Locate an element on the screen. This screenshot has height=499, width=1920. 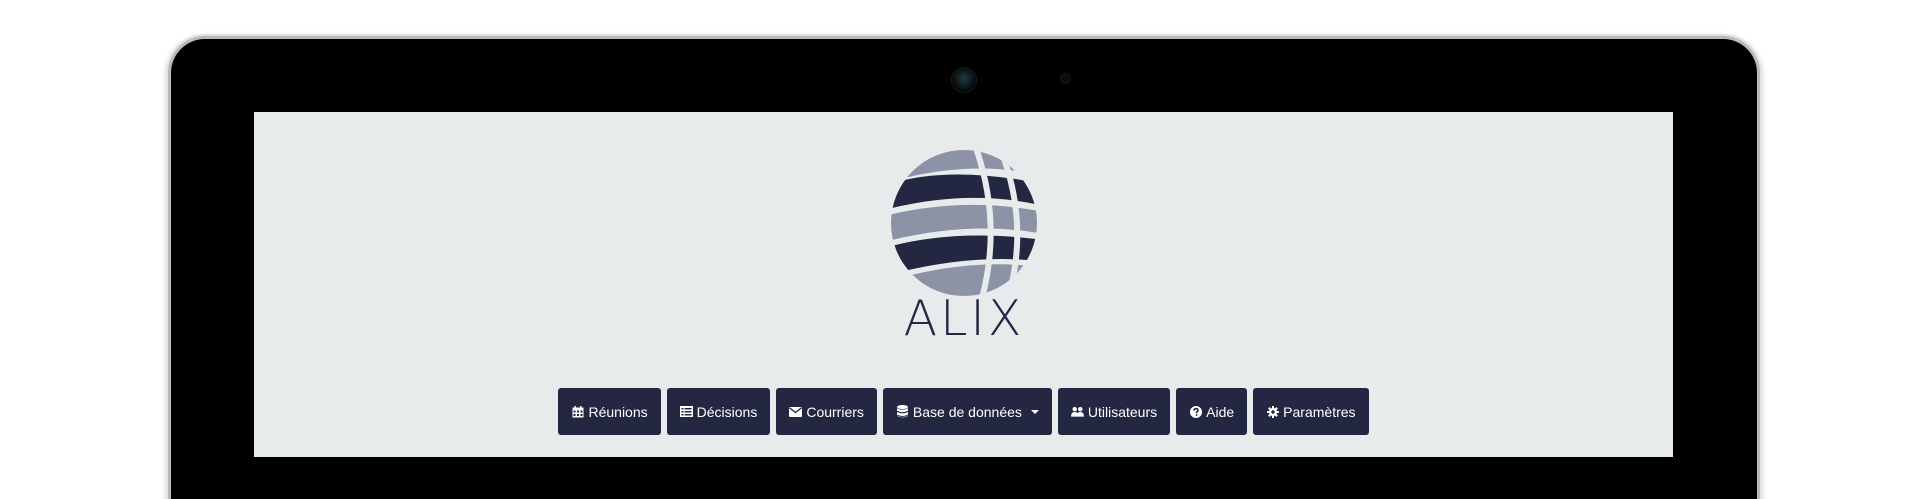
nav-help-label: Aide is located at coordinates (1220, 411).